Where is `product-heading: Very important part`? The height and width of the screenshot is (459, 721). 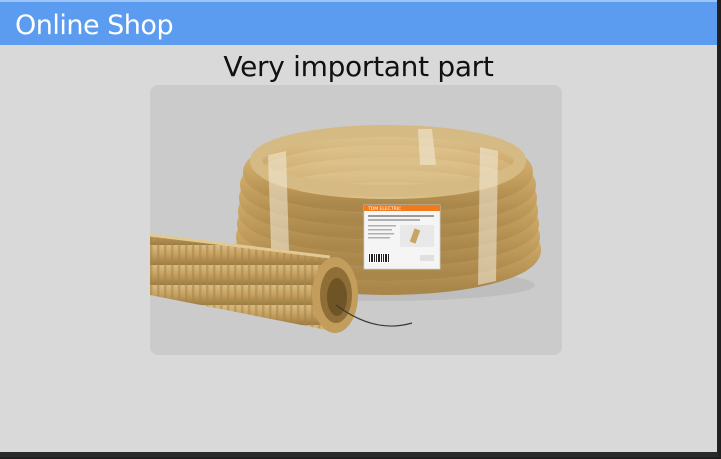
product-heading: Very important part is located at coordinates (358, 66).